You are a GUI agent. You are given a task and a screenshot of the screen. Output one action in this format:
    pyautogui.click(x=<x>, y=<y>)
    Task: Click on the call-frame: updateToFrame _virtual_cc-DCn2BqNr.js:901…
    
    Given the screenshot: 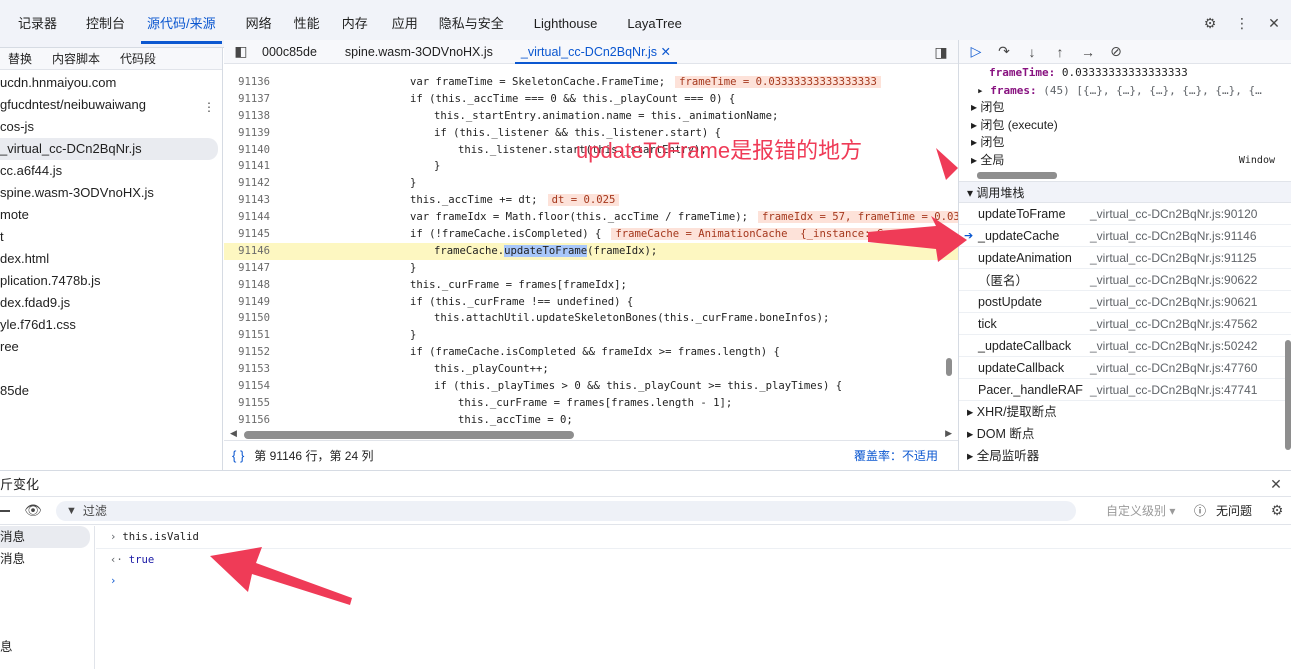 What is the action you would take?
    pyautogui.click(x=1125, y=214)
    